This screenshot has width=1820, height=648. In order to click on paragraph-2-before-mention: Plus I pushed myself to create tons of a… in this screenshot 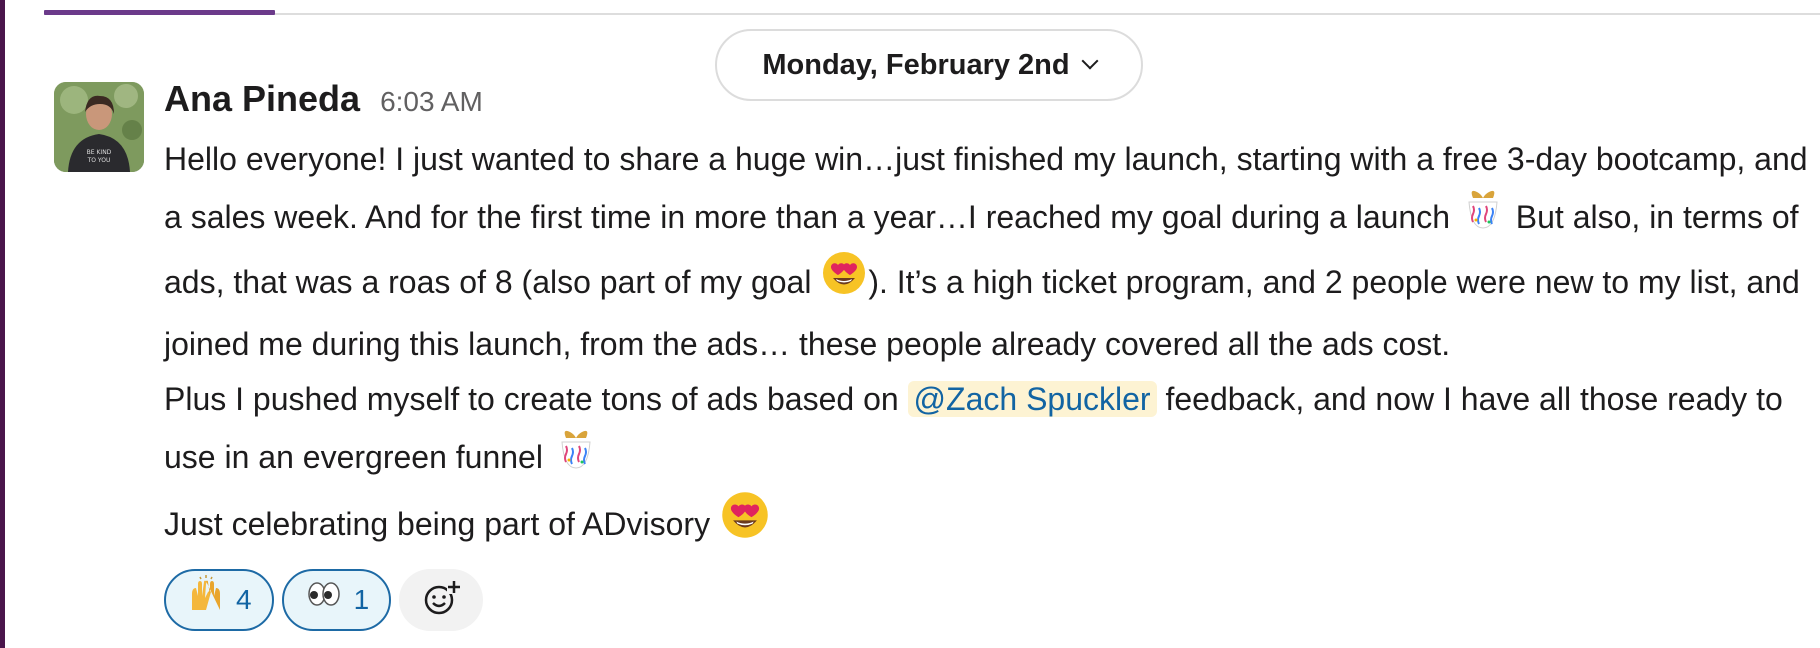, I will do `click(536, 399)`.